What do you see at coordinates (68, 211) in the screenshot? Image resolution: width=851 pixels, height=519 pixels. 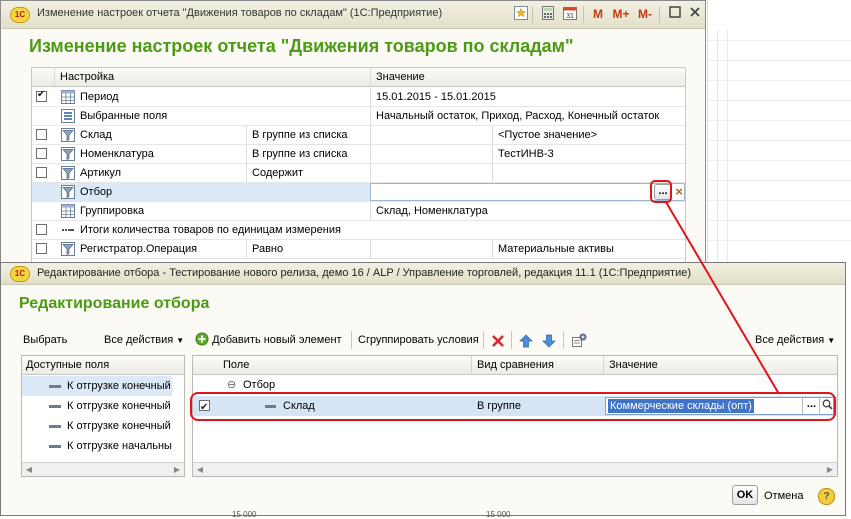 I see `grouping-icon` at bounding box center [68, 211].